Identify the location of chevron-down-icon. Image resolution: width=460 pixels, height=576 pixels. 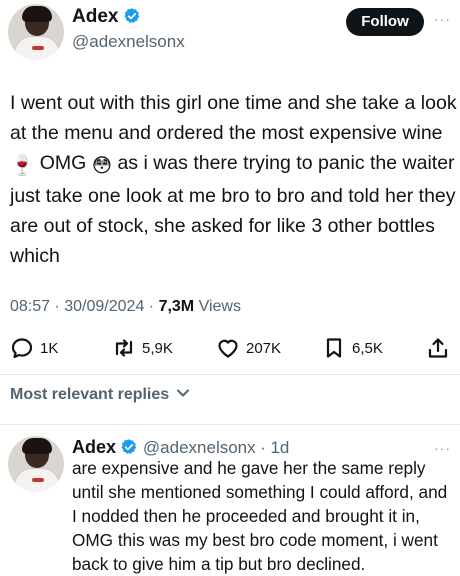
(182, 393).